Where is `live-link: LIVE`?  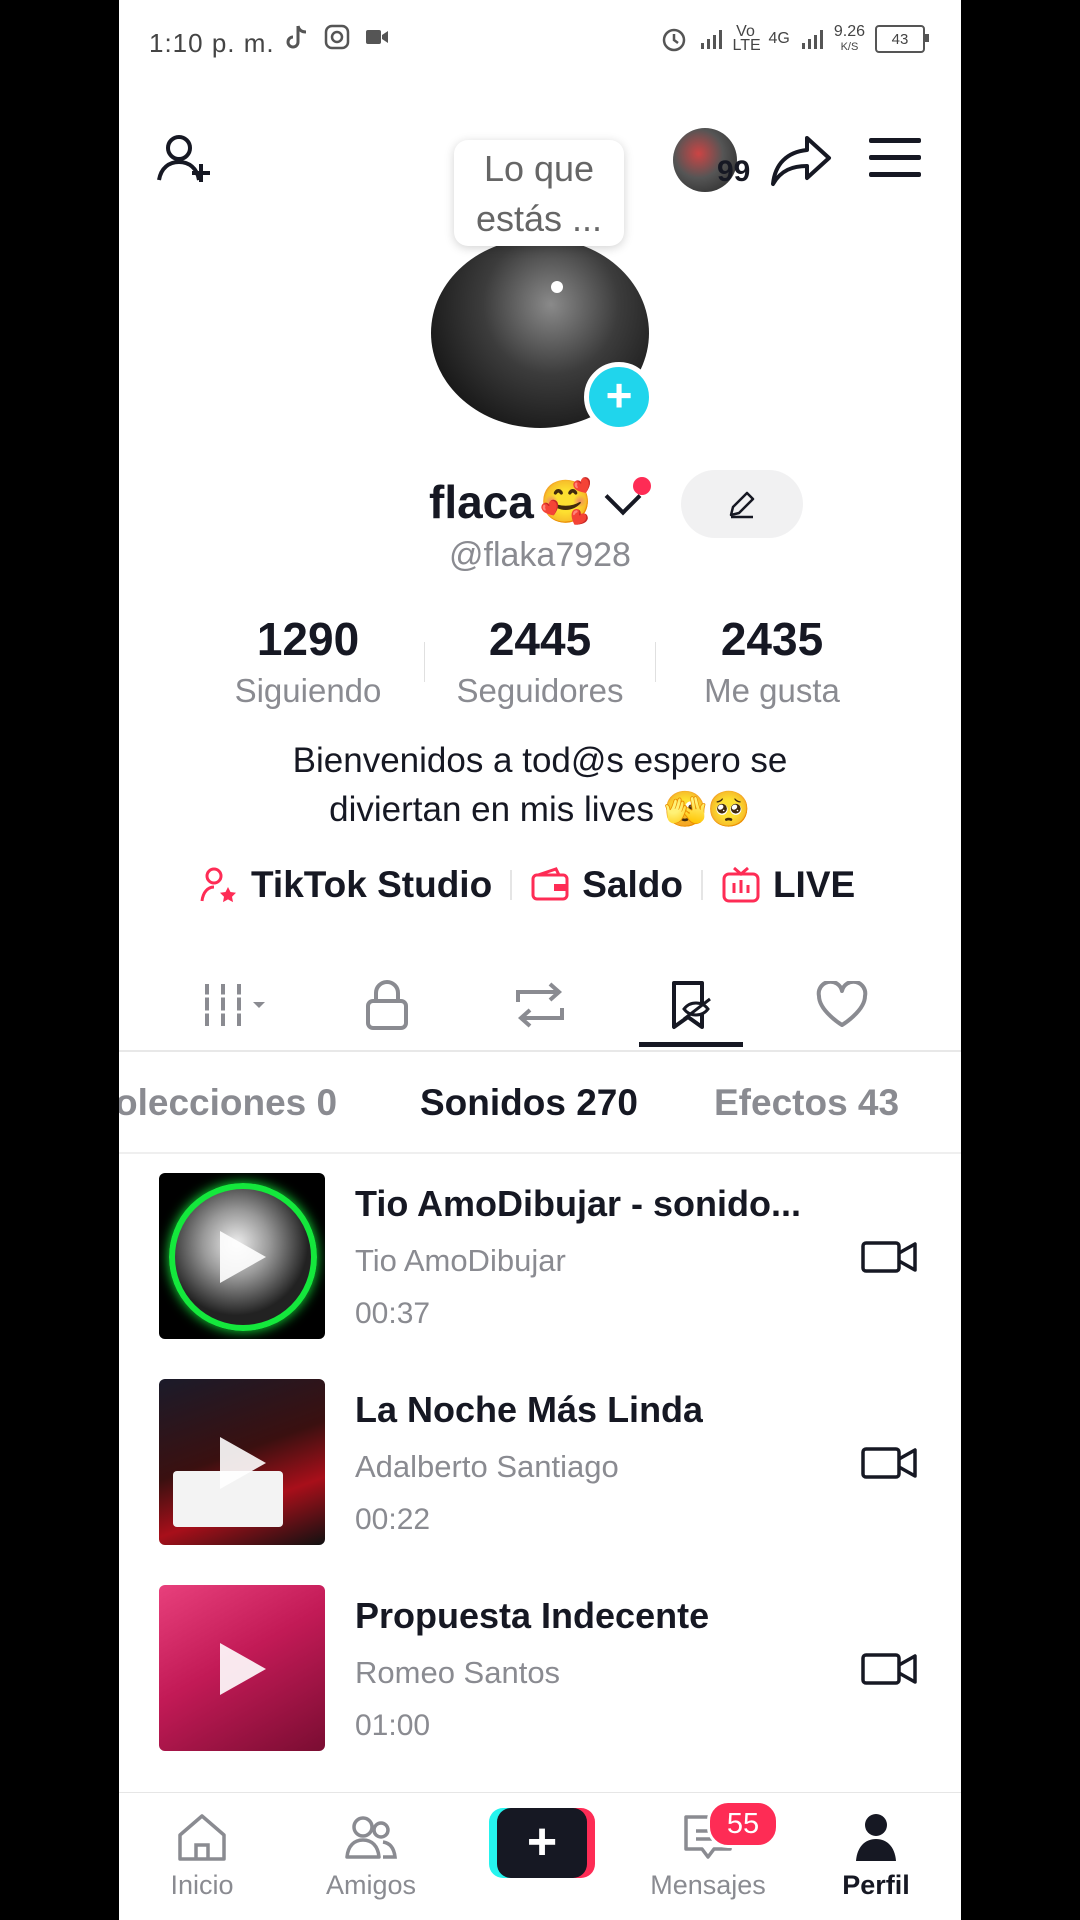 live-link: LIVE is located at coordinates (788, 885).